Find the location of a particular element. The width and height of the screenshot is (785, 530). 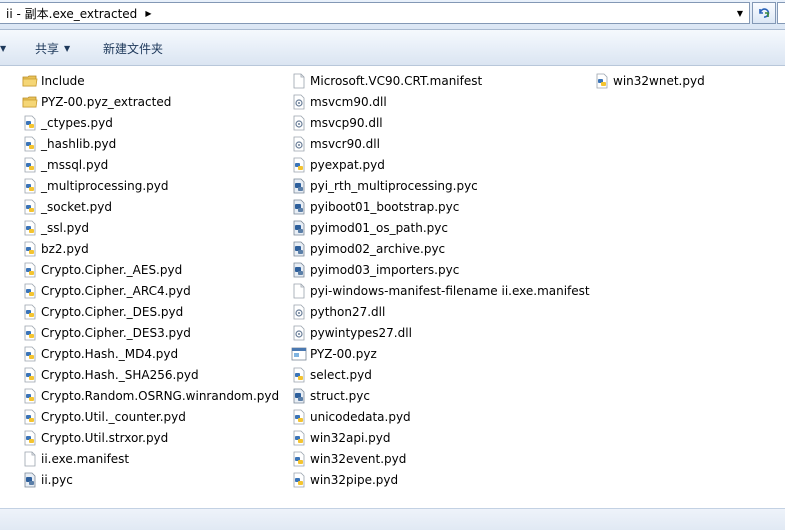

file-item: _mssql.pyd is located at coordinates (150, 164).